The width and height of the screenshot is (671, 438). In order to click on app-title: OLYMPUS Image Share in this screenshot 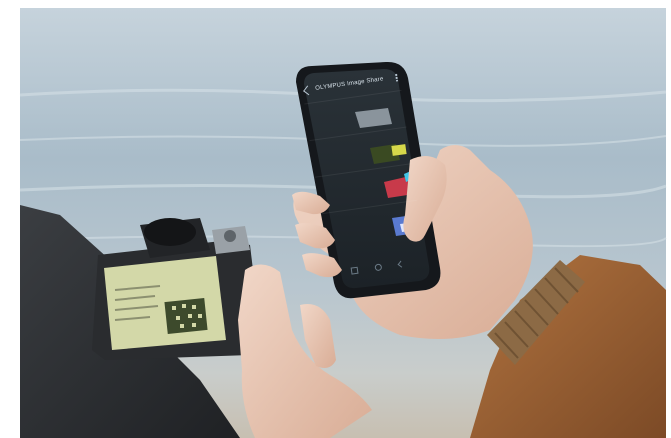, I will do `click(349, 84)`.